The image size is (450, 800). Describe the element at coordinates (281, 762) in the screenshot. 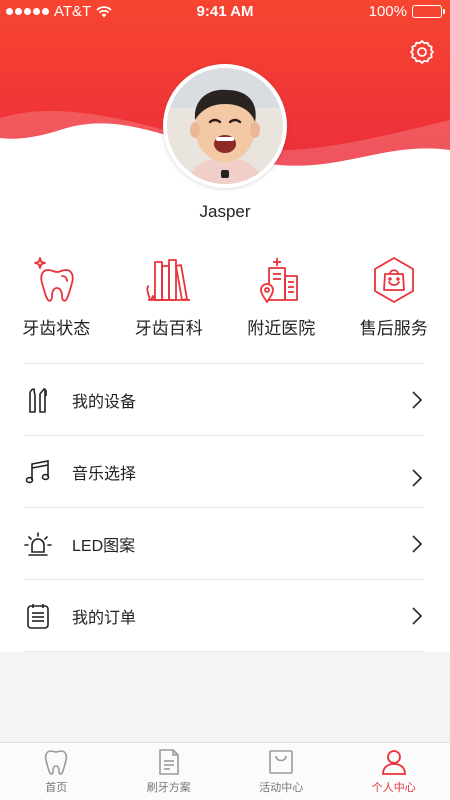

I see `bag-icon` at that location.